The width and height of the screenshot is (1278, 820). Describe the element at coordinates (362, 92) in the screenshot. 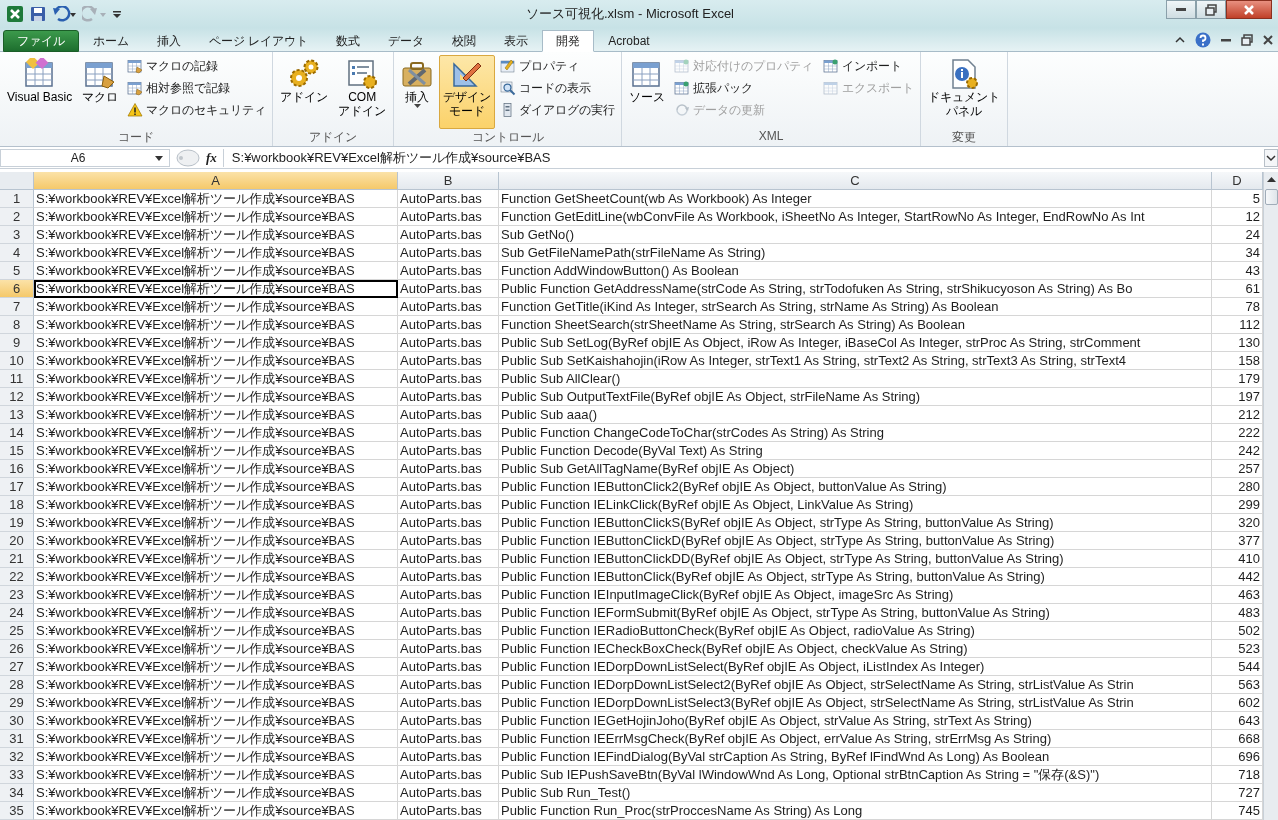

I see `ribbon-button: COM アドイン` at that location.